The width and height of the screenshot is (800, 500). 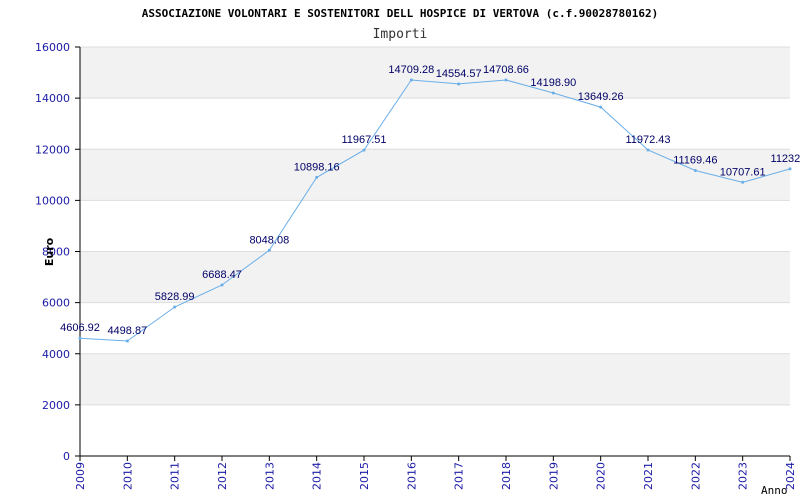 I want to click on data-label: 5828.99, so click(x=175, y=297).